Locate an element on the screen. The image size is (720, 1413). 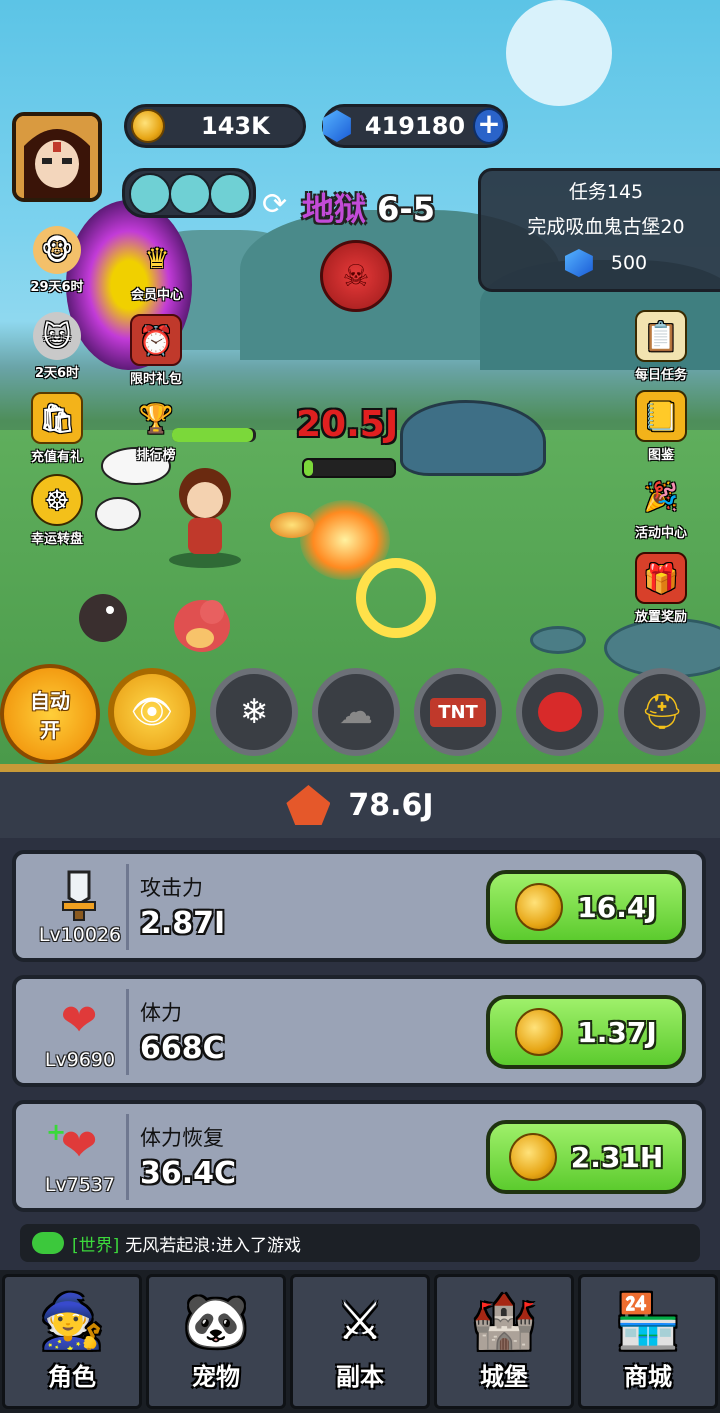
daily-tasks-button: 📋 每日任务 is located at coordinates (661, 346).